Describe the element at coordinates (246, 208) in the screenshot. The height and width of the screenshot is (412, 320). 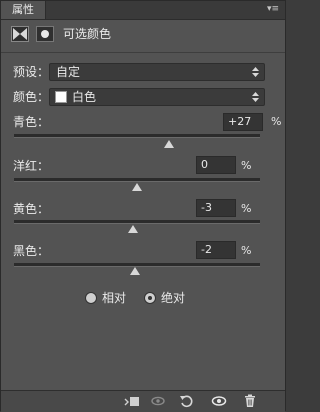
I see `yellow-unit: %` at that location.